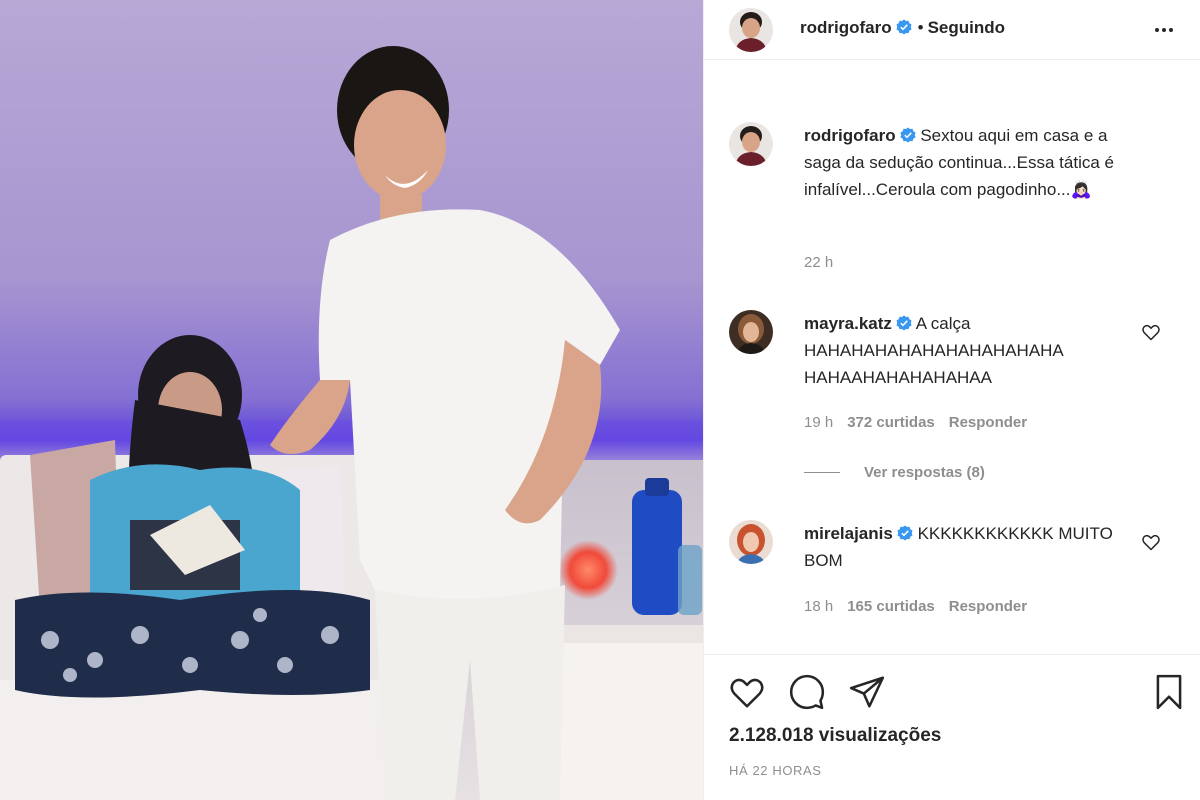 This screenshot has height=800, width=1200. What do you see at coordinates (822, 472) in the screenshot?
I see `replies-divider` at bounding box center [822, 472].